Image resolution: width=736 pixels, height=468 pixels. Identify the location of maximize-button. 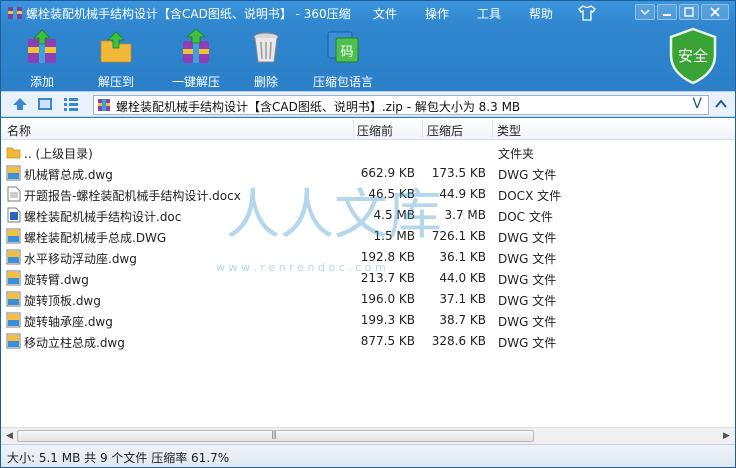
(689, 12).